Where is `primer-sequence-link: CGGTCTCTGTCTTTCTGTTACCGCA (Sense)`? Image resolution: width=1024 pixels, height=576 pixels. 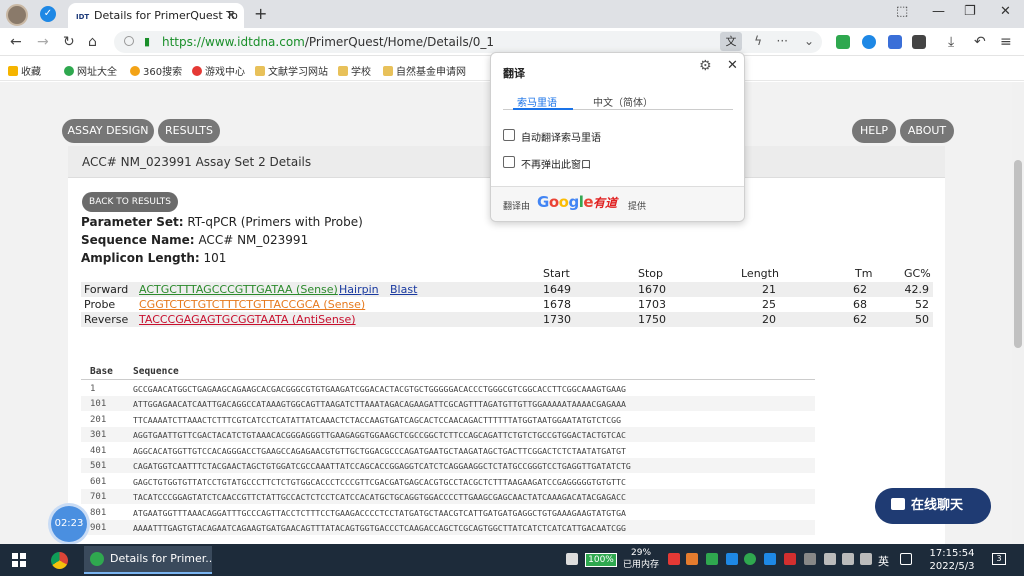 primer-sequence-link: CGGTCTCTGTCTTTCTGTTACCGCA (Sense) is located at coordinates (252, 304).